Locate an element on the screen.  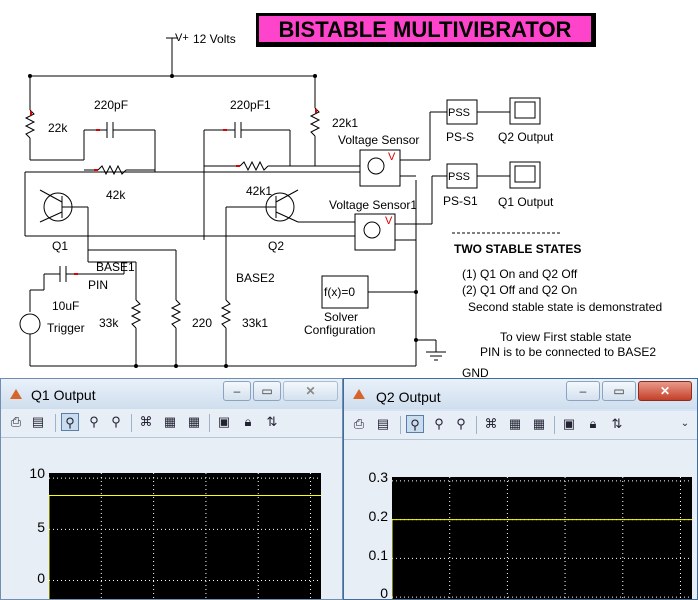
solver-fx: f(x)=0 is located at coordinates (340, 292).